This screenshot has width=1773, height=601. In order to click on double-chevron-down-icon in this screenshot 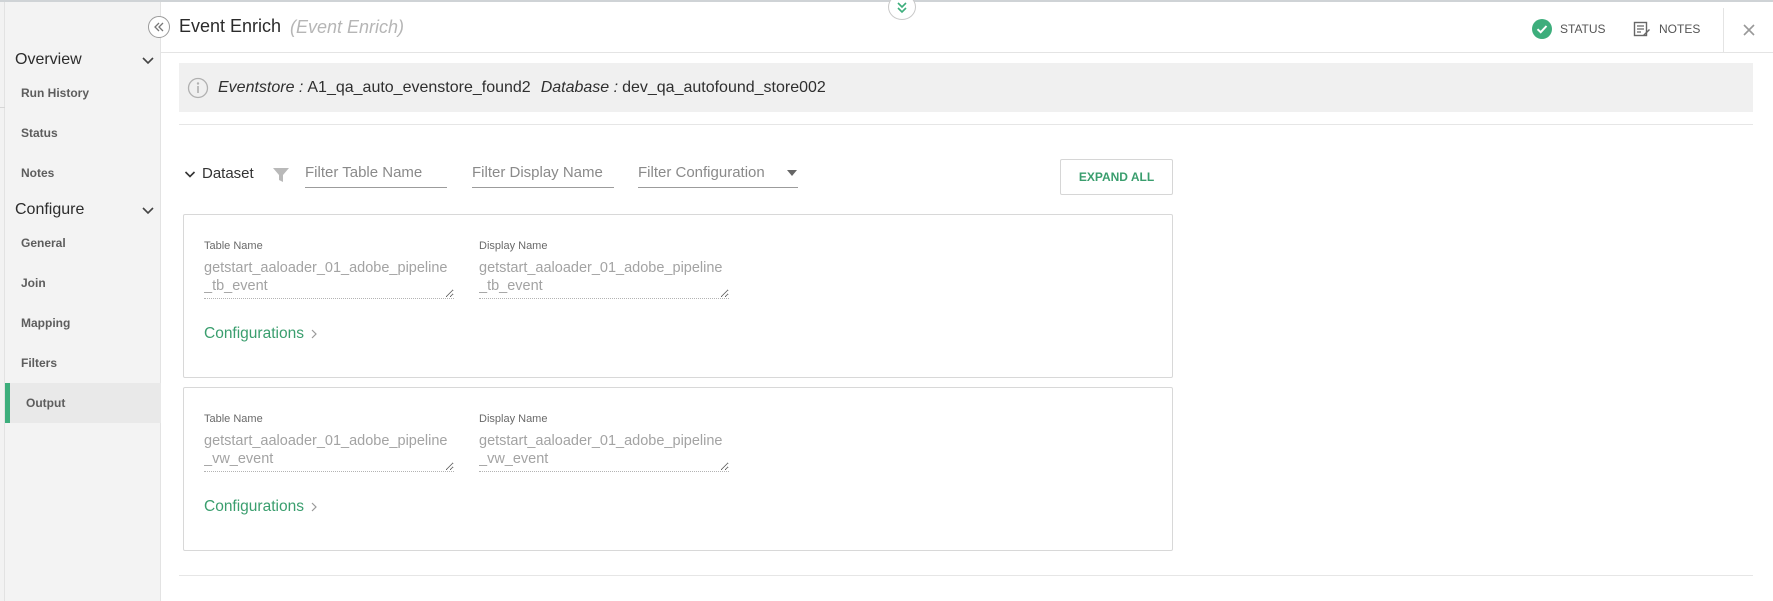, I will do `click(902, 8)`.